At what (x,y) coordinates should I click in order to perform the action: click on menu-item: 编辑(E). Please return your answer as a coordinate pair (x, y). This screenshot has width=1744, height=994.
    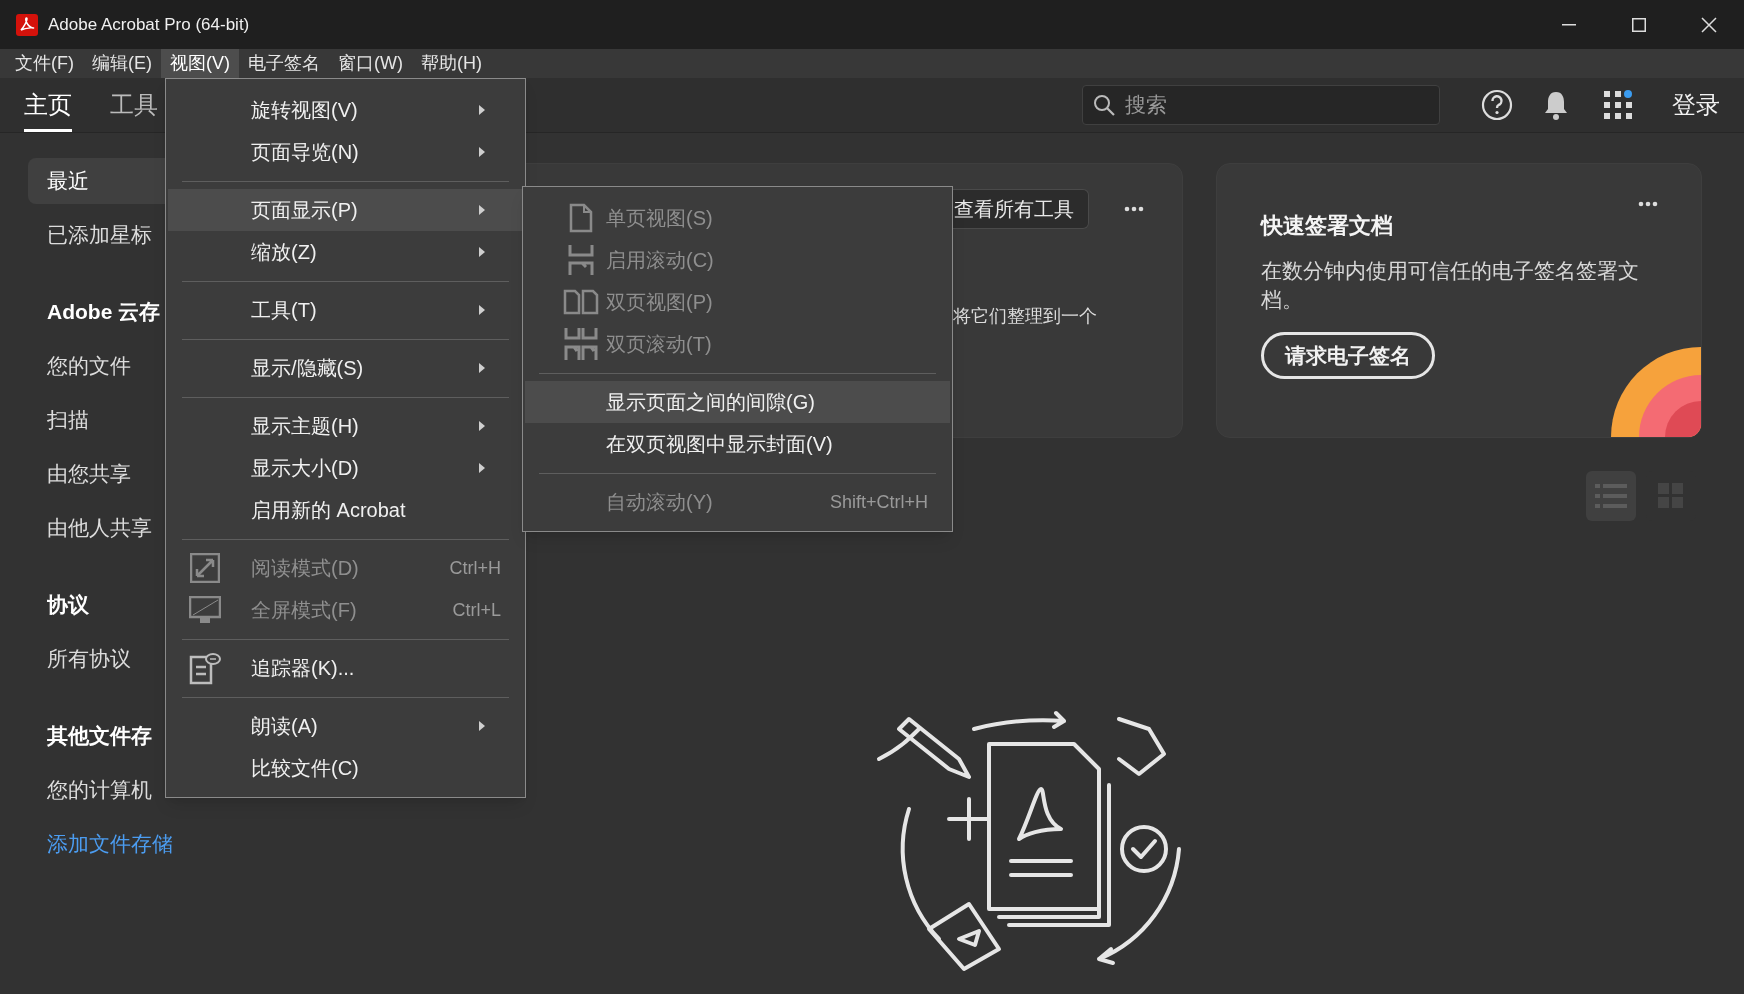
    Looking at the image, I should click on (122, 63).